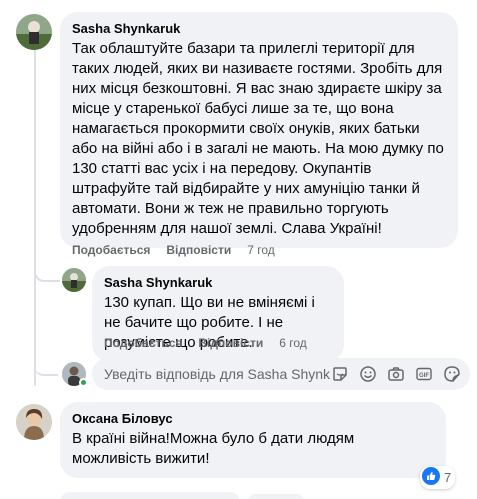 The width and height of the screenshot is (477, 499). What do you see at coordinates (230, 343) in the screenshot?
I see `reply-reply-button: Відповісти` at bounding box center [230, 343].